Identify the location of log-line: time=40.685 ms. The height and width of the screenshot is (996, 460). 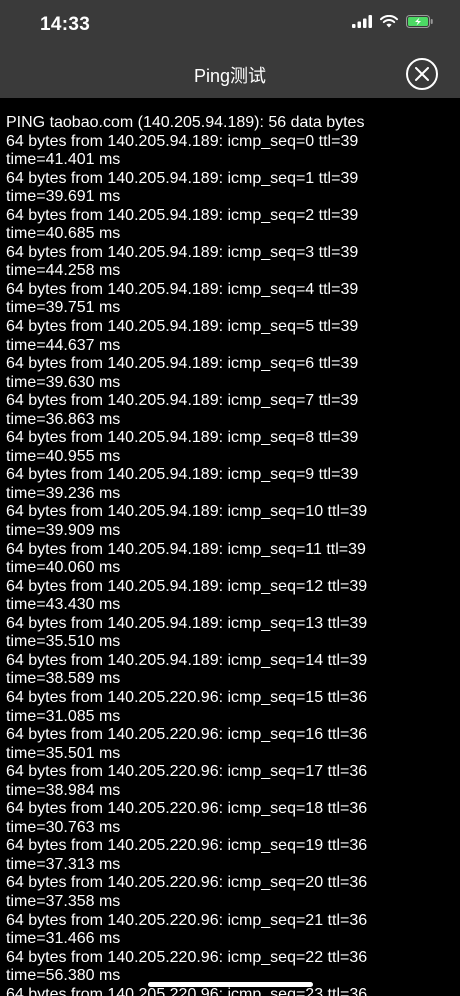
(63, 234).